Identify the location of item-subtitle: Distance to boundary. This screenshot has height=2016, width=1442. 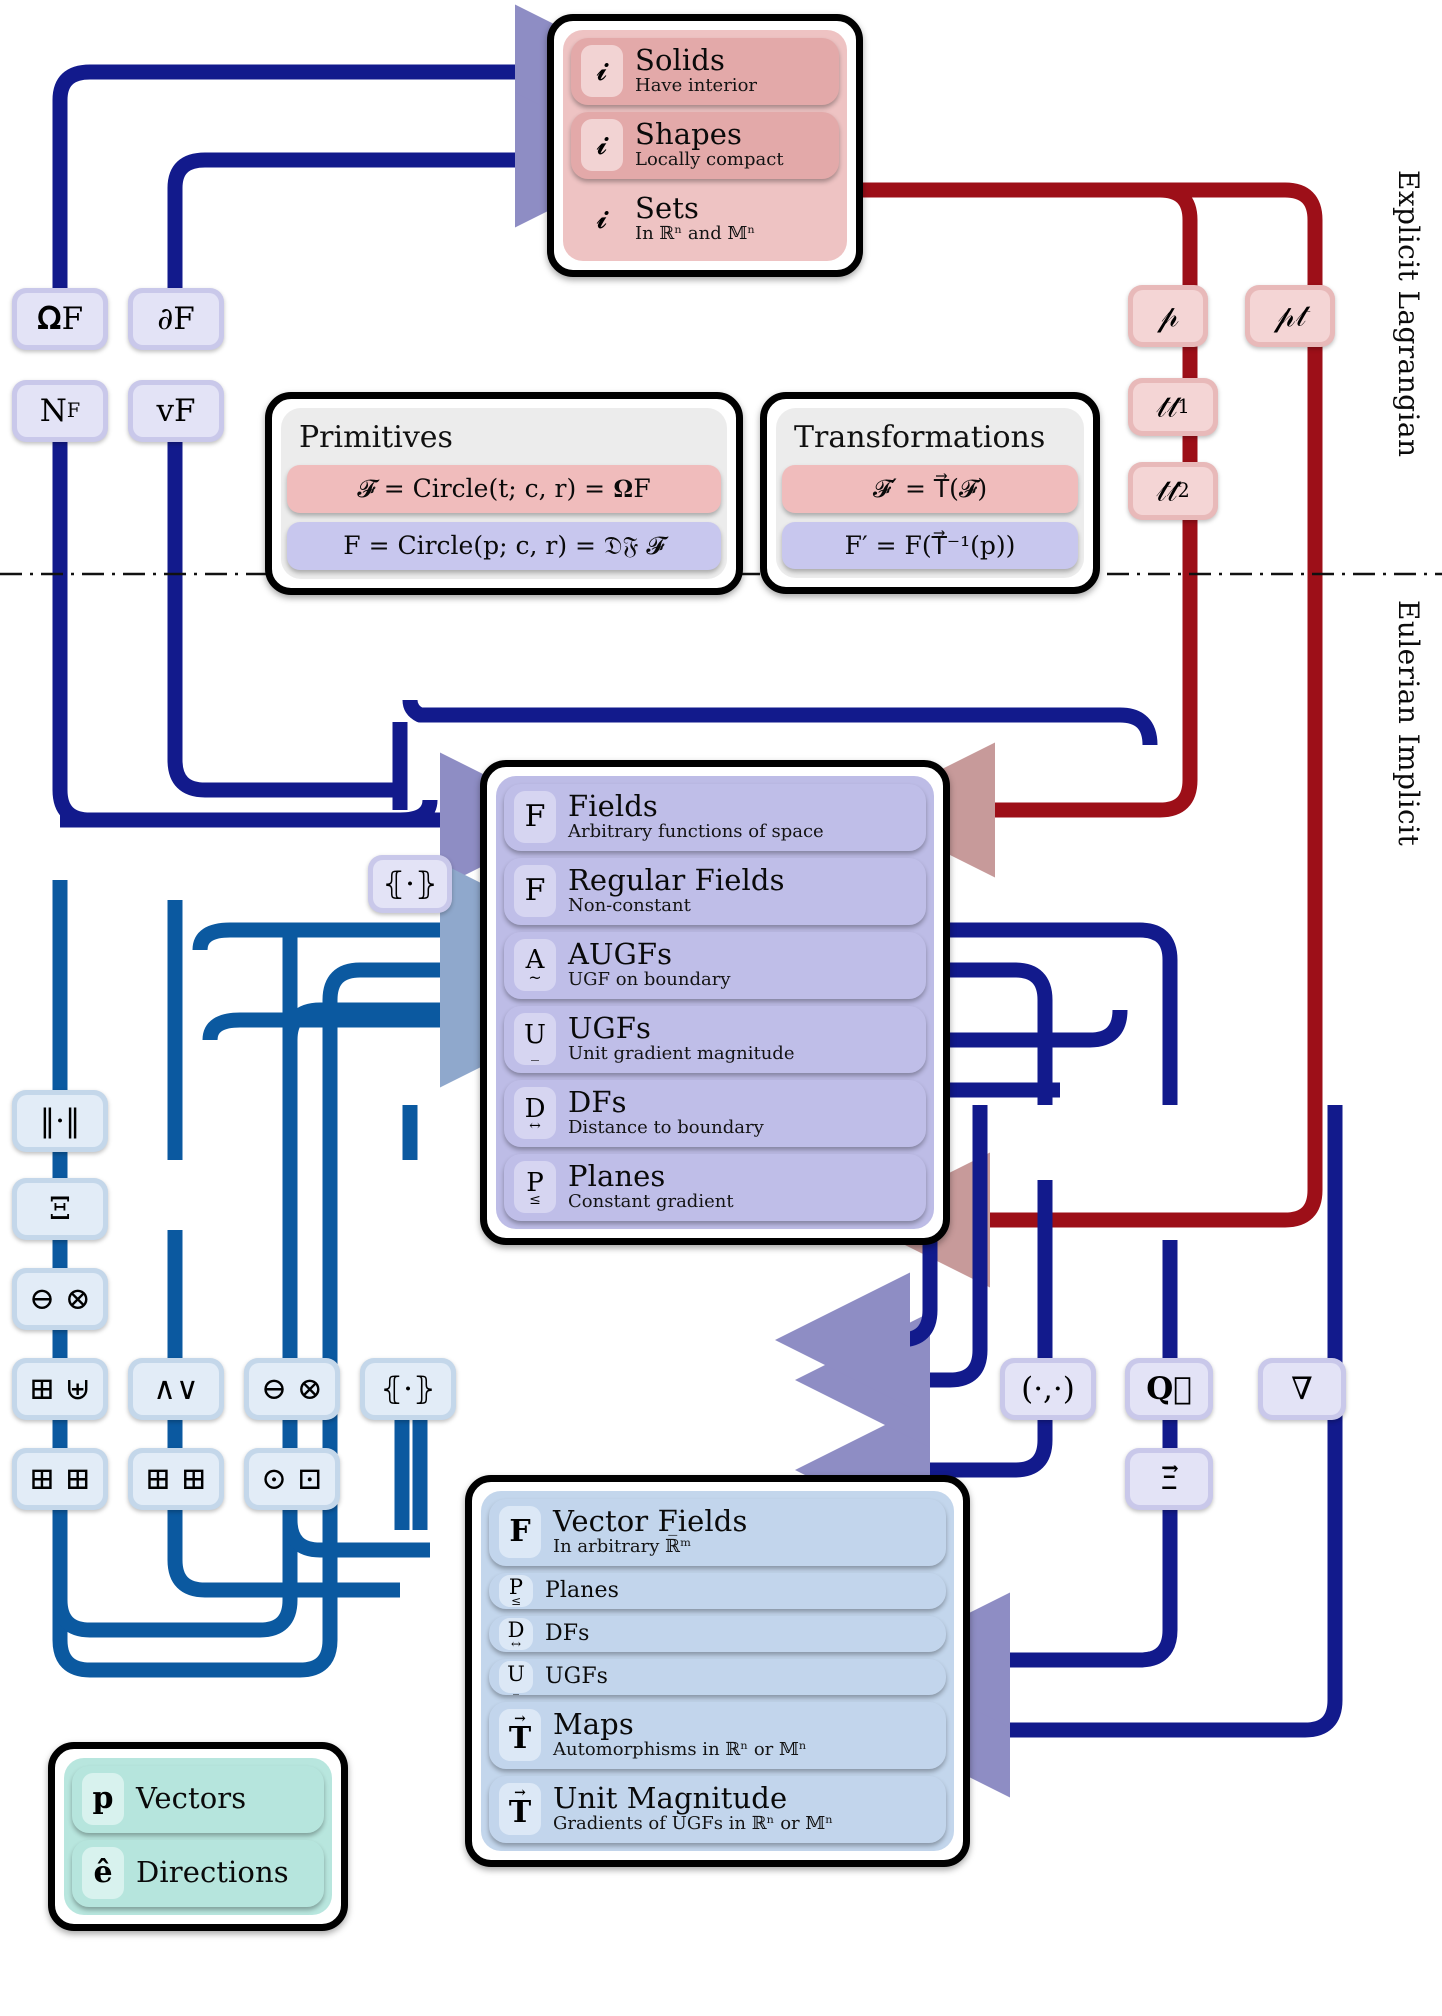
(666, 1128).